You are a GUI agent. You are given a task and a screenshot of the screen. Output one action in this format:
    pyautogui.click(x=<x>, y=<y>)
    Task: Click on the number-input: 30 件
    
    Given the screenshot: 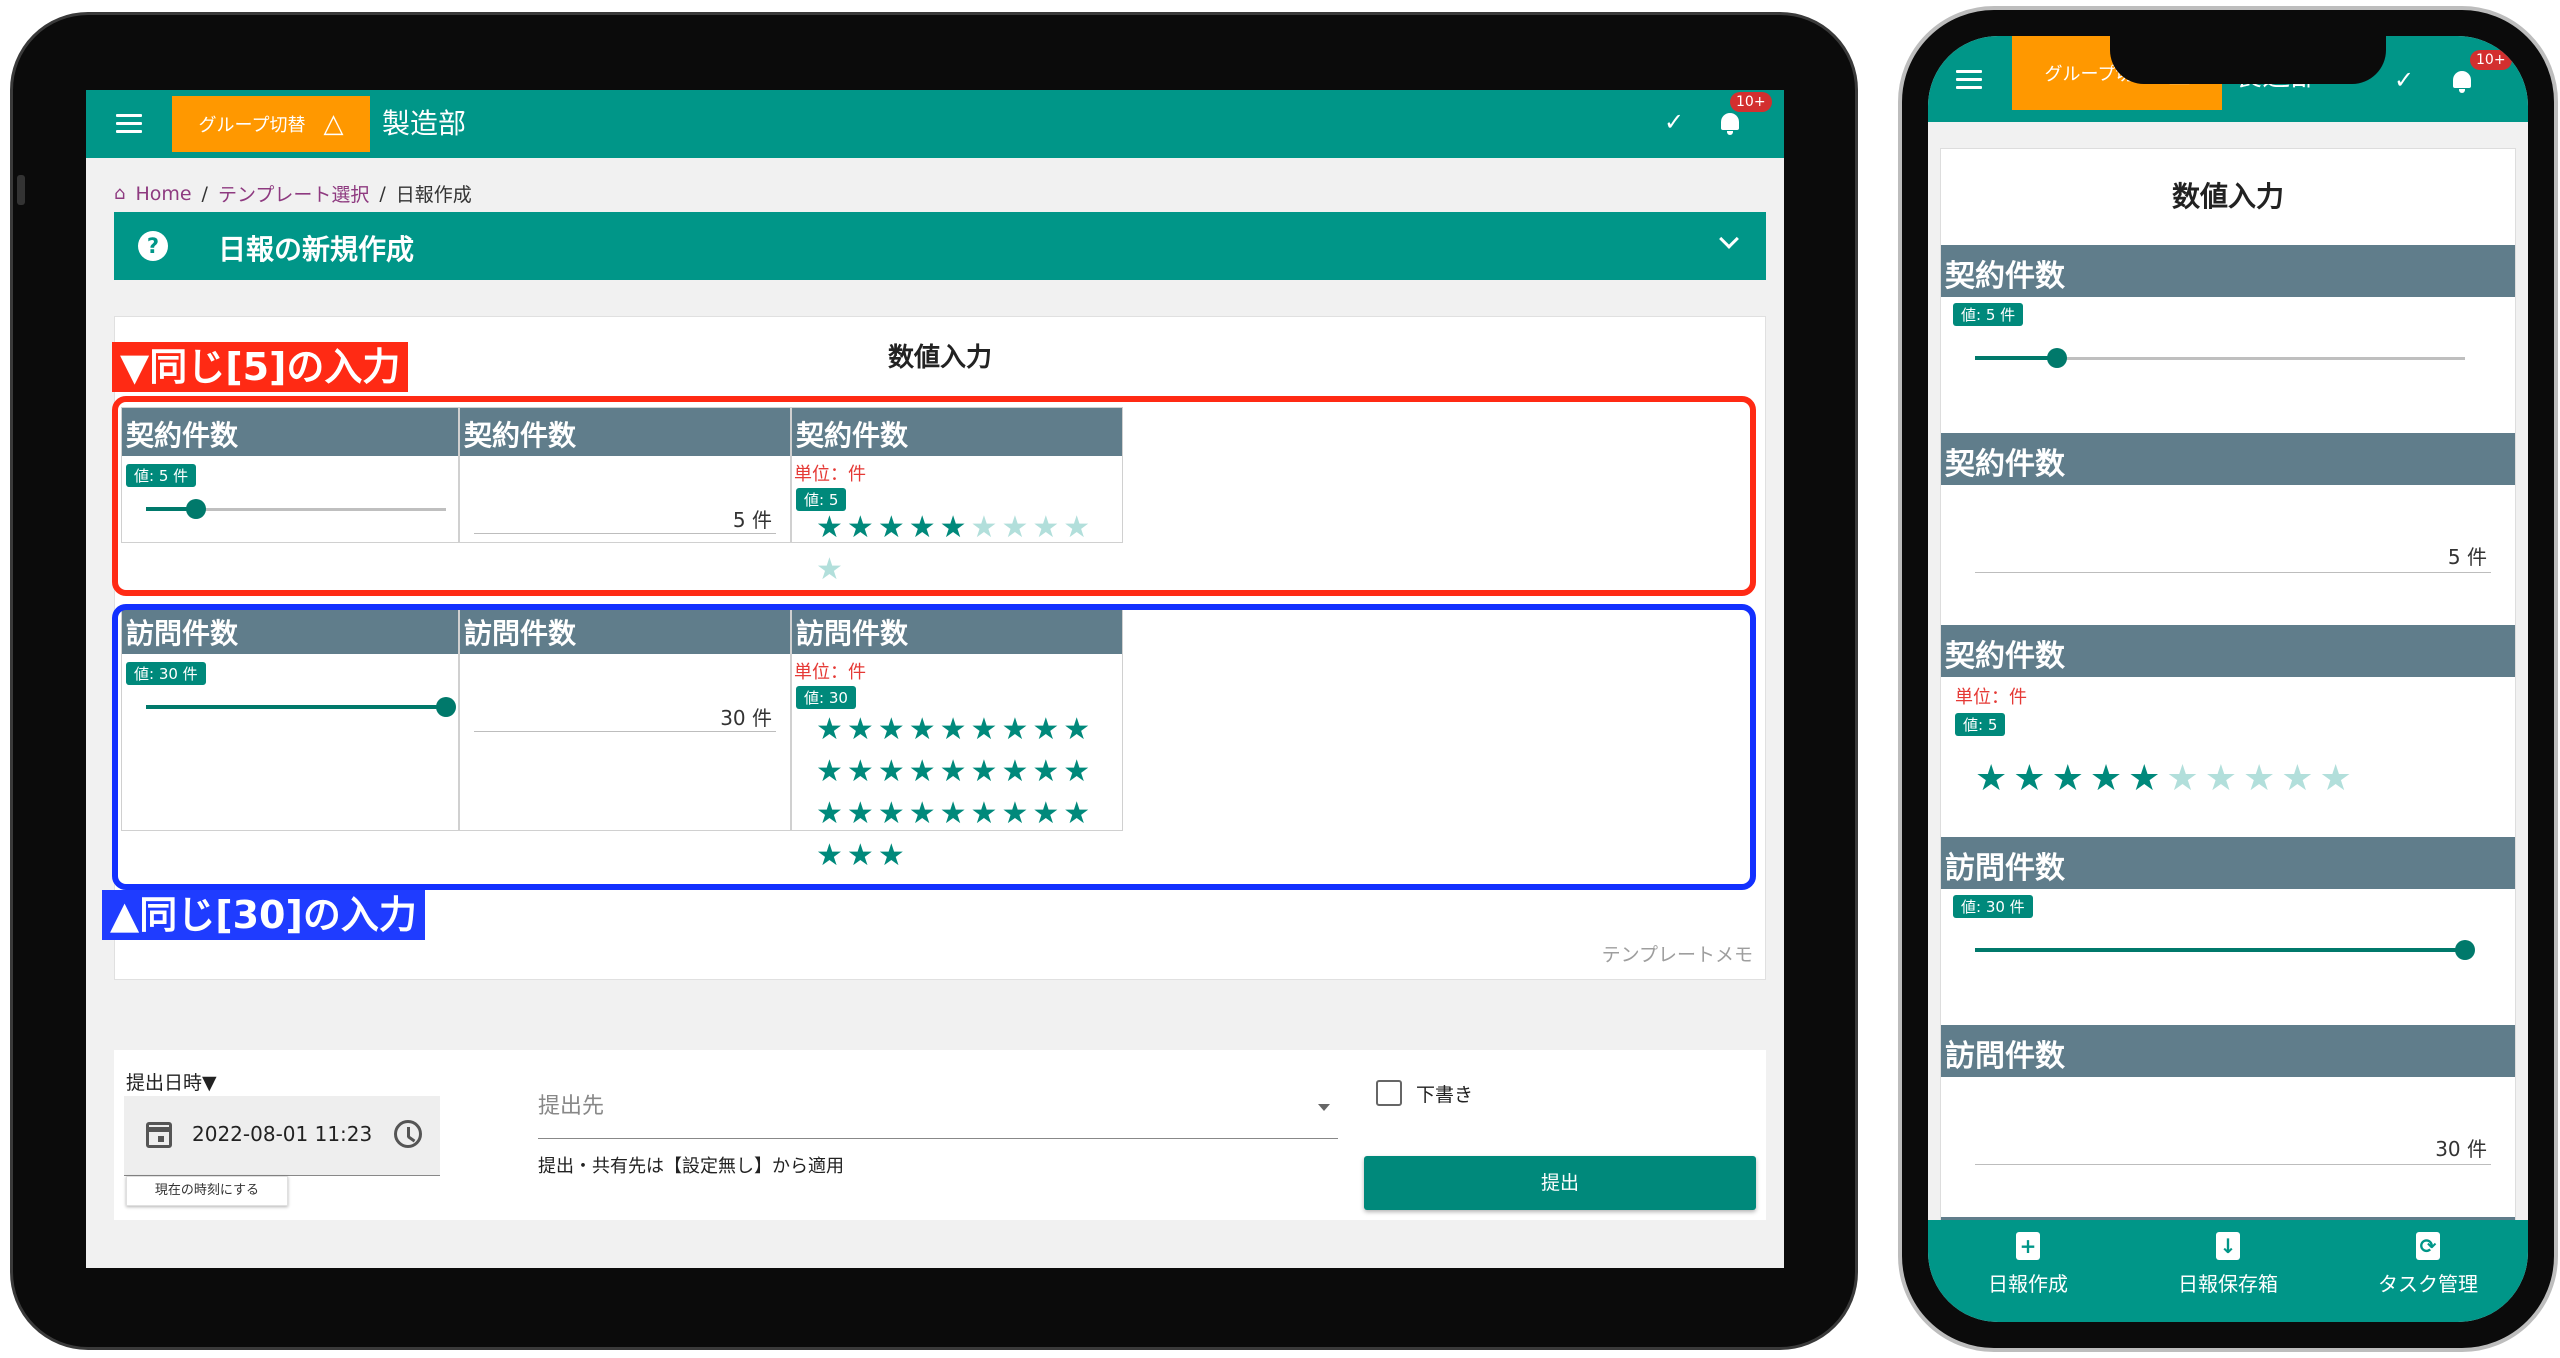 What is the action you would take?
    pyautogui.click(x=2233, y=1149)
    